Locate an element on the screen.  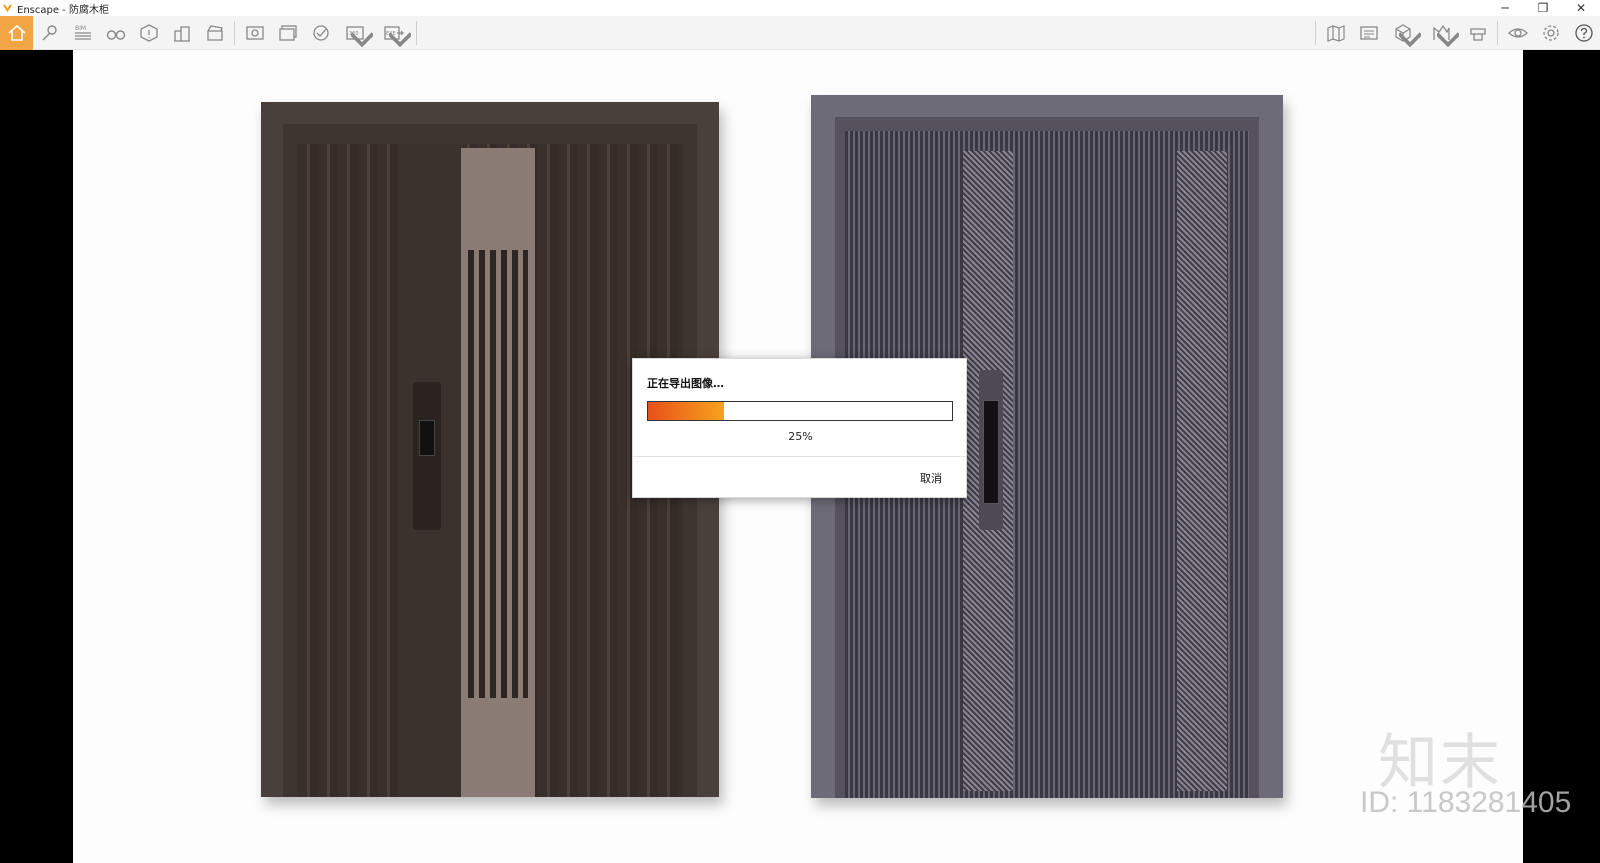
batch-render-icon is located at coordinates (287, 33).